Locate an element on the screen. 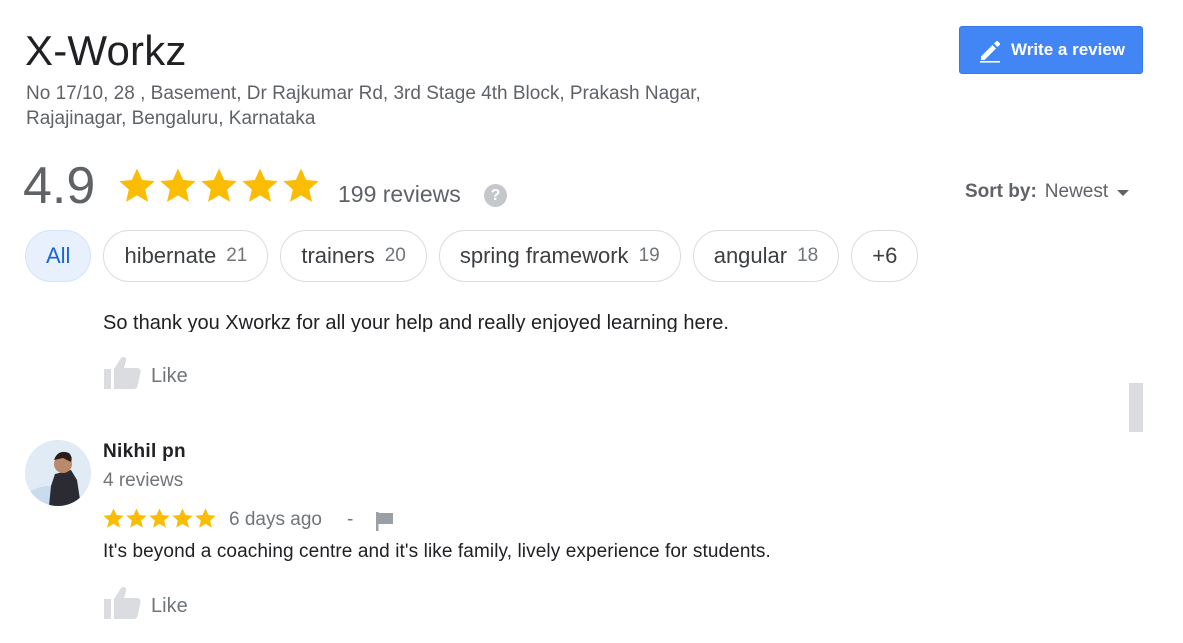 Image resolution: width=1183 pixels, height=643 pixels. review-stars is located at coordinates (159, 518).